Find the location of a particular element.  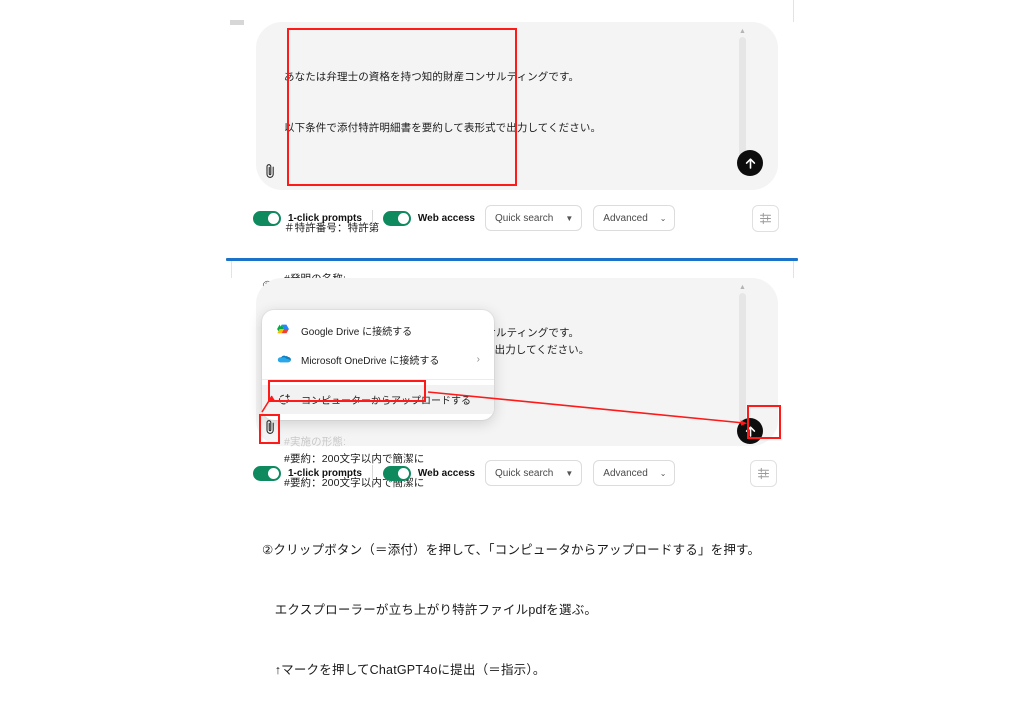

upload-icon is located at coordinates (284, 400).